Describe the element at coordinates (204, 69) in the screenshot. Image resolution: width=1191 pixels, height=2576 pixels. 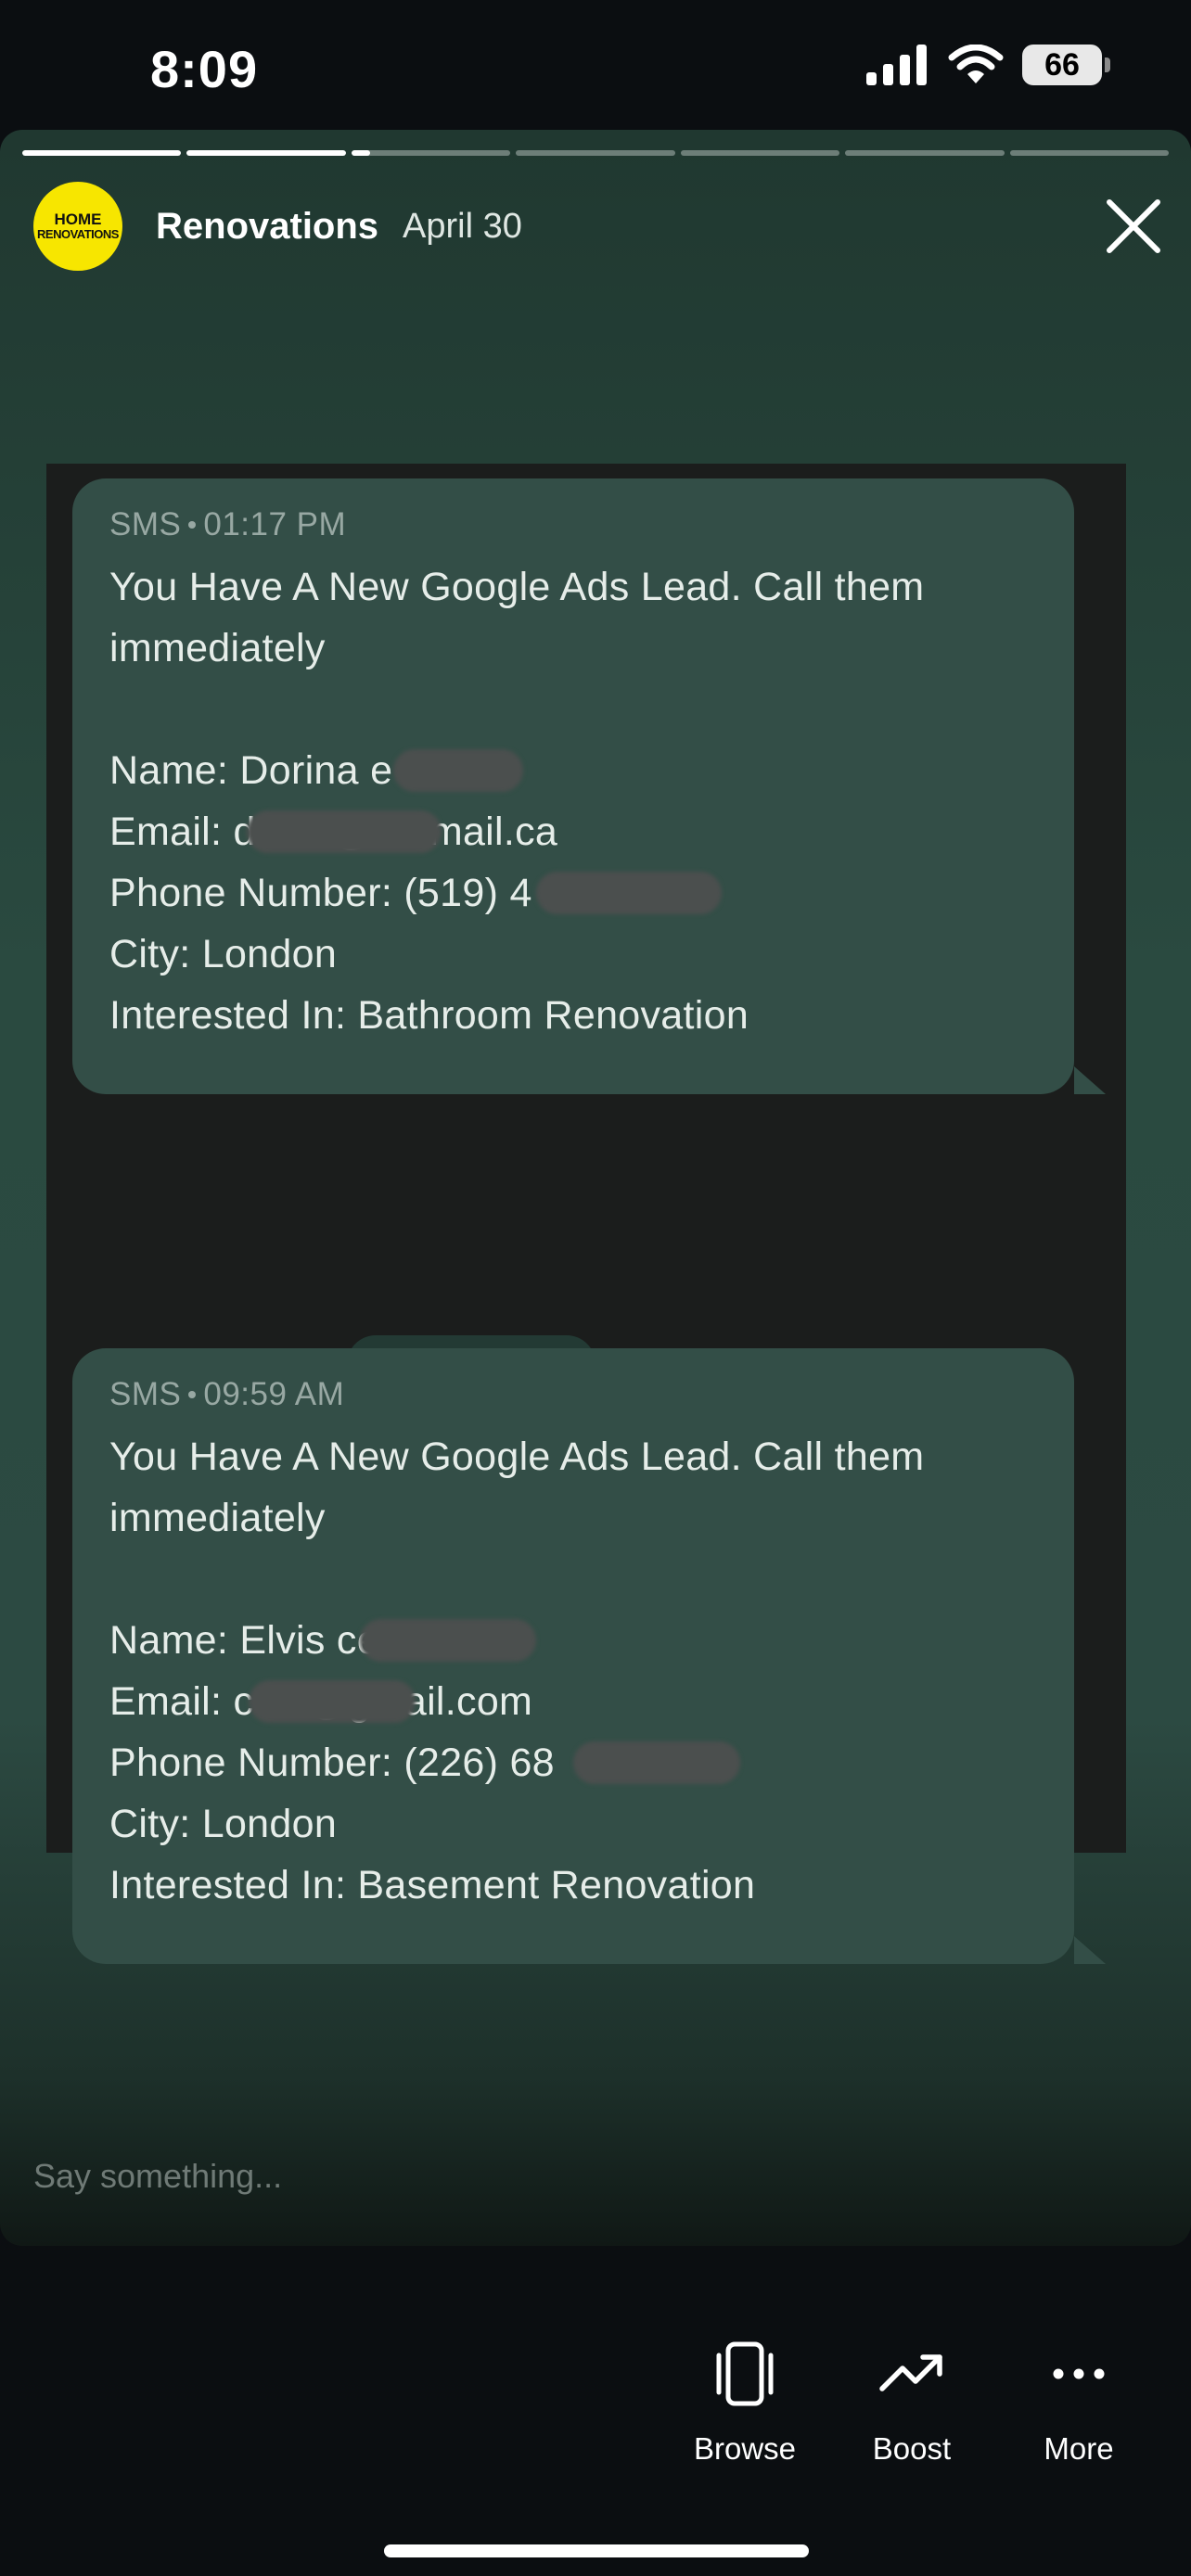
I see `status-time: 8:09` at that location.